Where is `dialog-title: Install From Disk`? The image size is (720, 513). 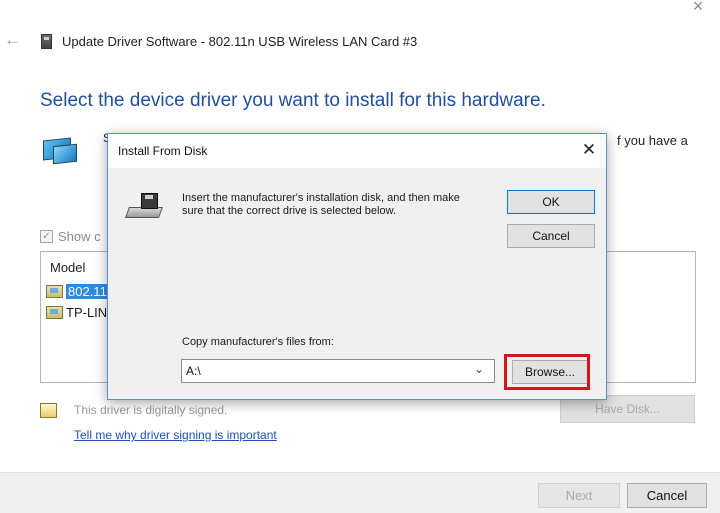
dialog-title: Install From Disk is located at coordinates (163, 151).